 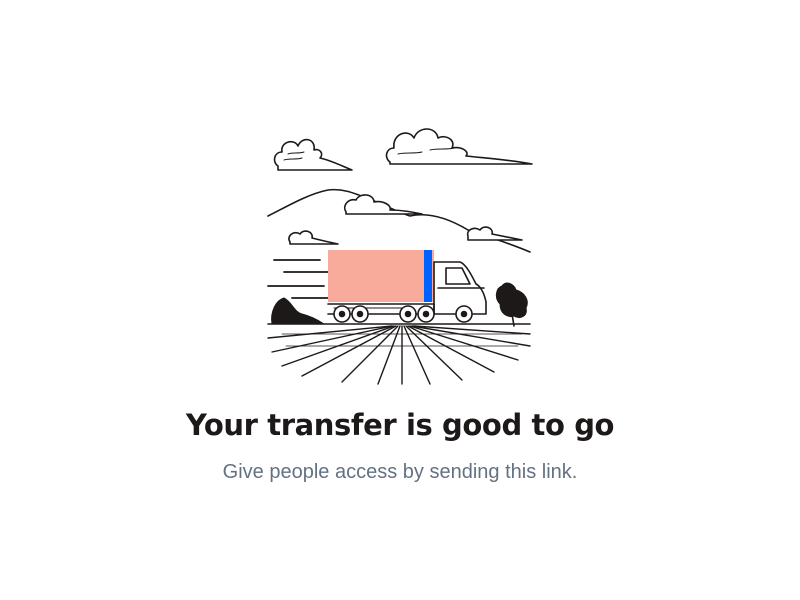 I want to click on bush-icon, so click(x=298, y=311).